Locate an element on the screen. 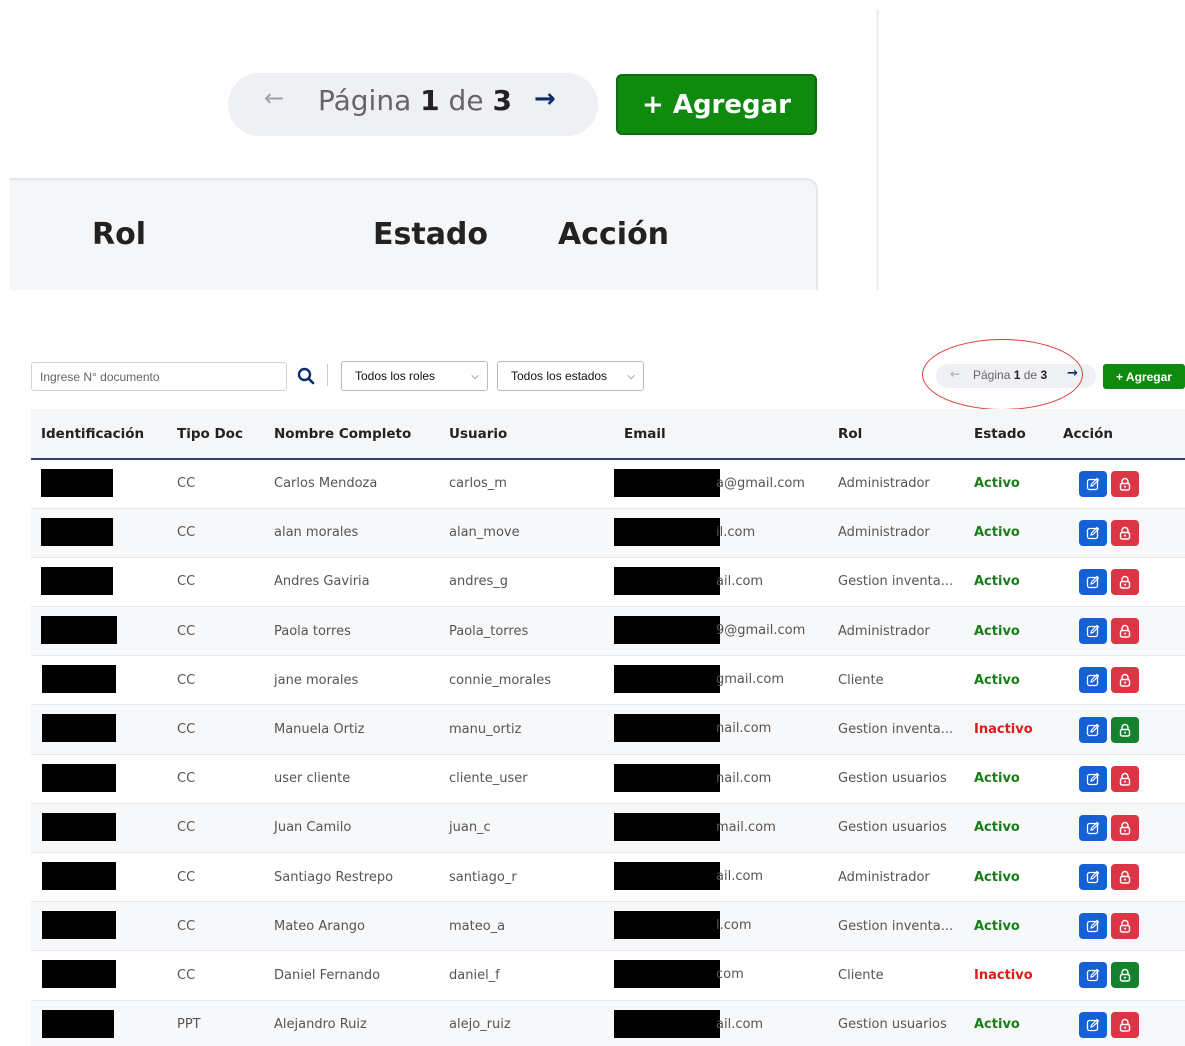  email-text: gmail.com is located at coordinates (750, 680).